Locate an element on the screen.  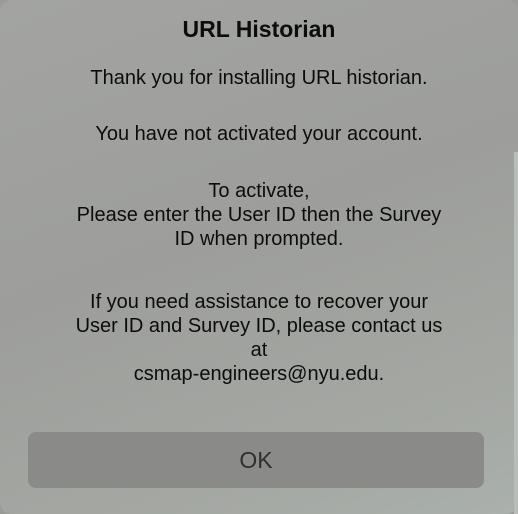
install-thanks-message: Thank you for installing URL historian. is located at coordinates (259, 78).